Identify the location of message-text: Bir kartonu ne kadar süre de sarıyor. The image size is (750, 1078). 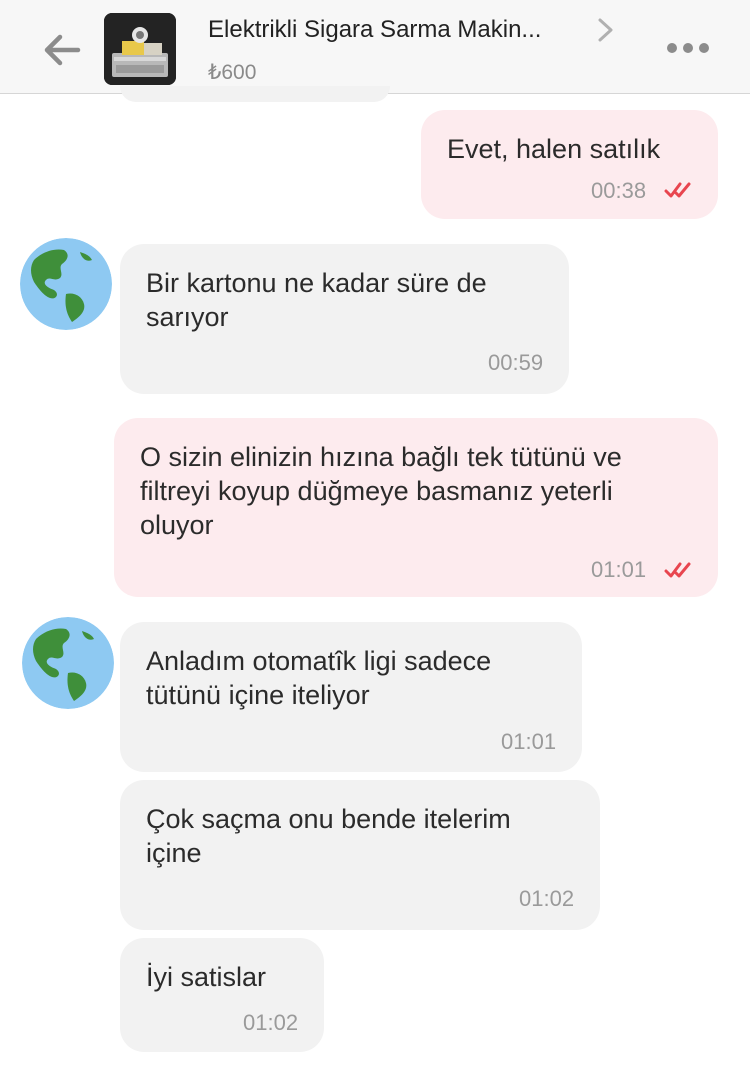
(316, 300).